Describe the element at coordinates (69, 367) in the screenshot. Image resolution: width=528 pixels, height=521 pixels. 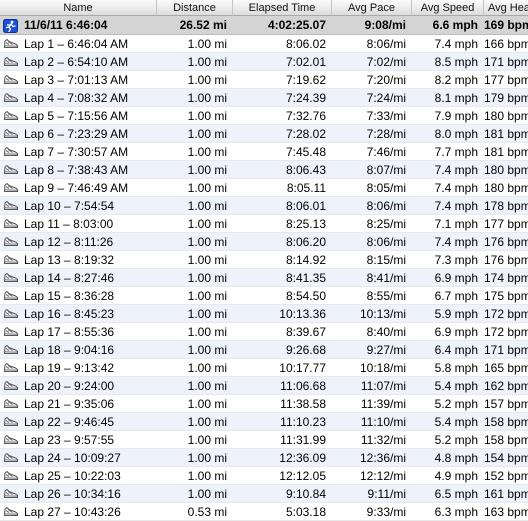
I see `lap-name: Lap 19 – 9:13:42` at that location.